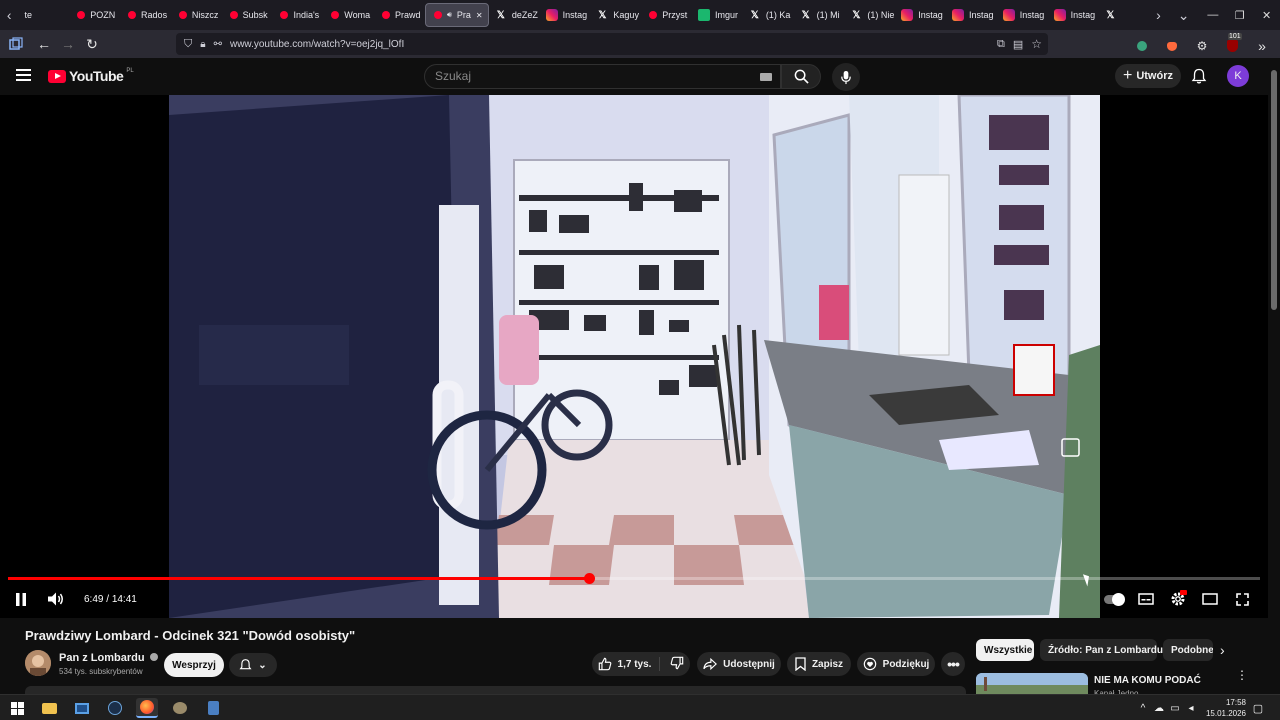 The width and height of the screenshot is (1280, 720). I want to click on share-button: Udostępnij, so click(739, 664).